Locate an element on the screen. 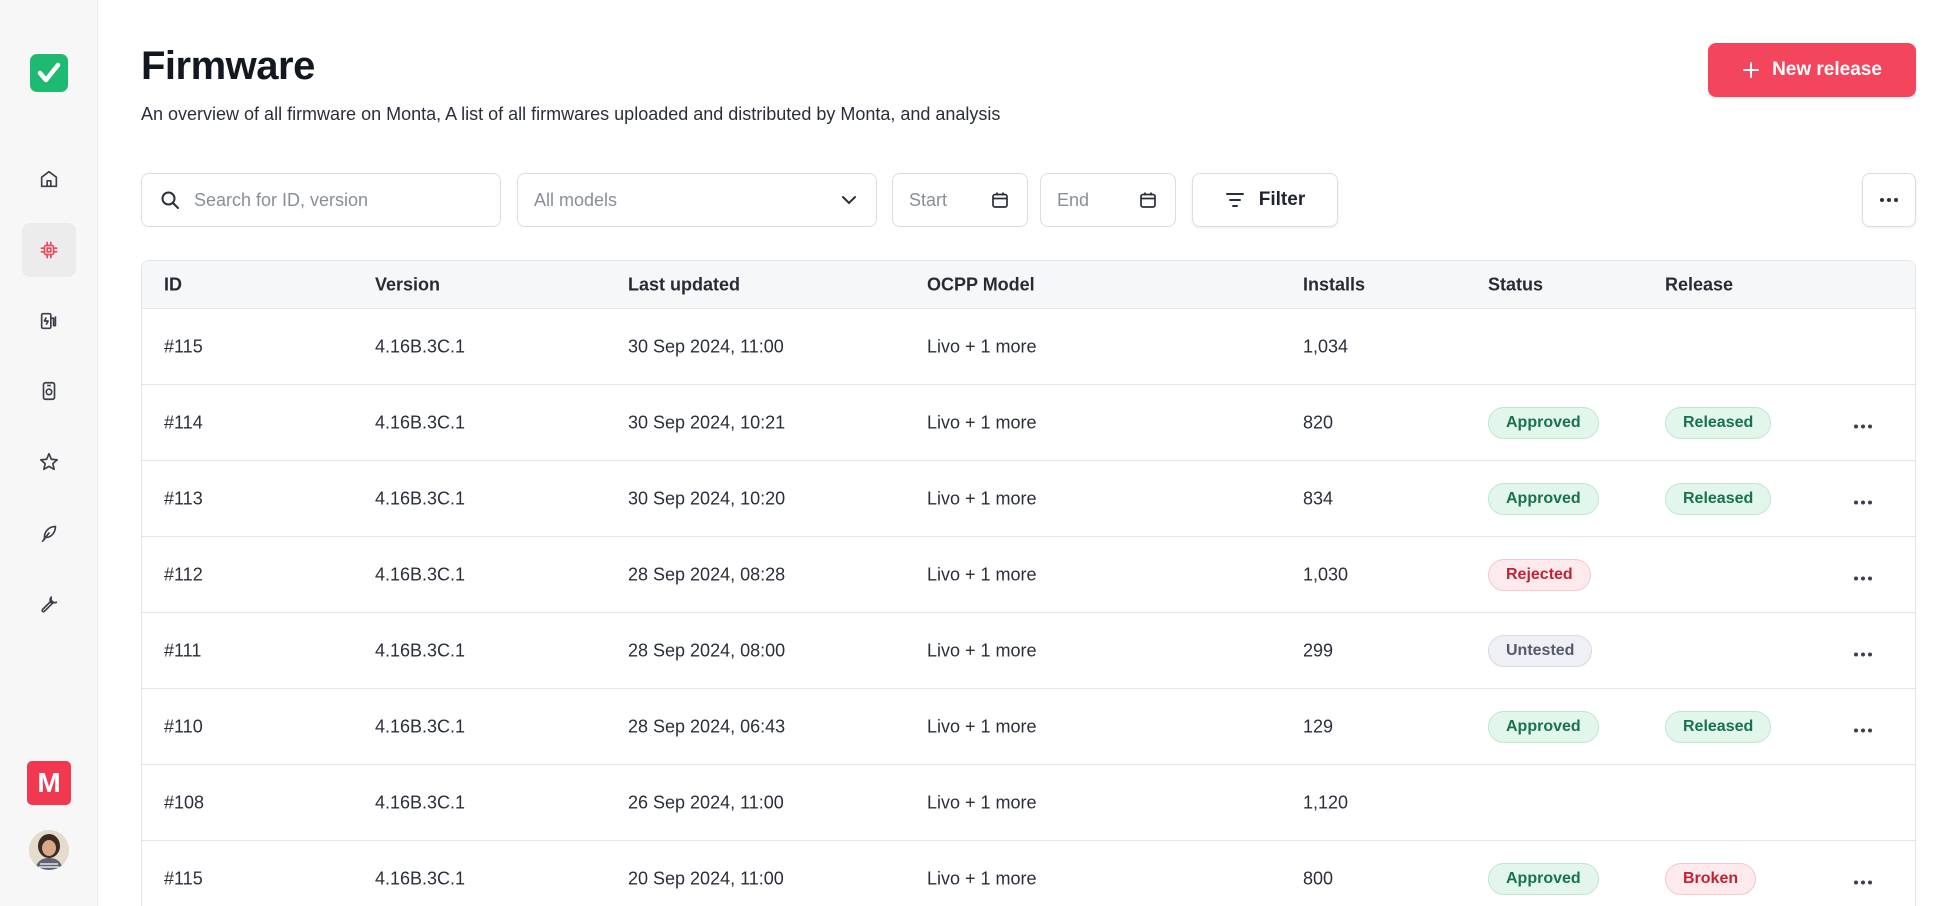  more-options-button is located at coordinates (1889, 200).